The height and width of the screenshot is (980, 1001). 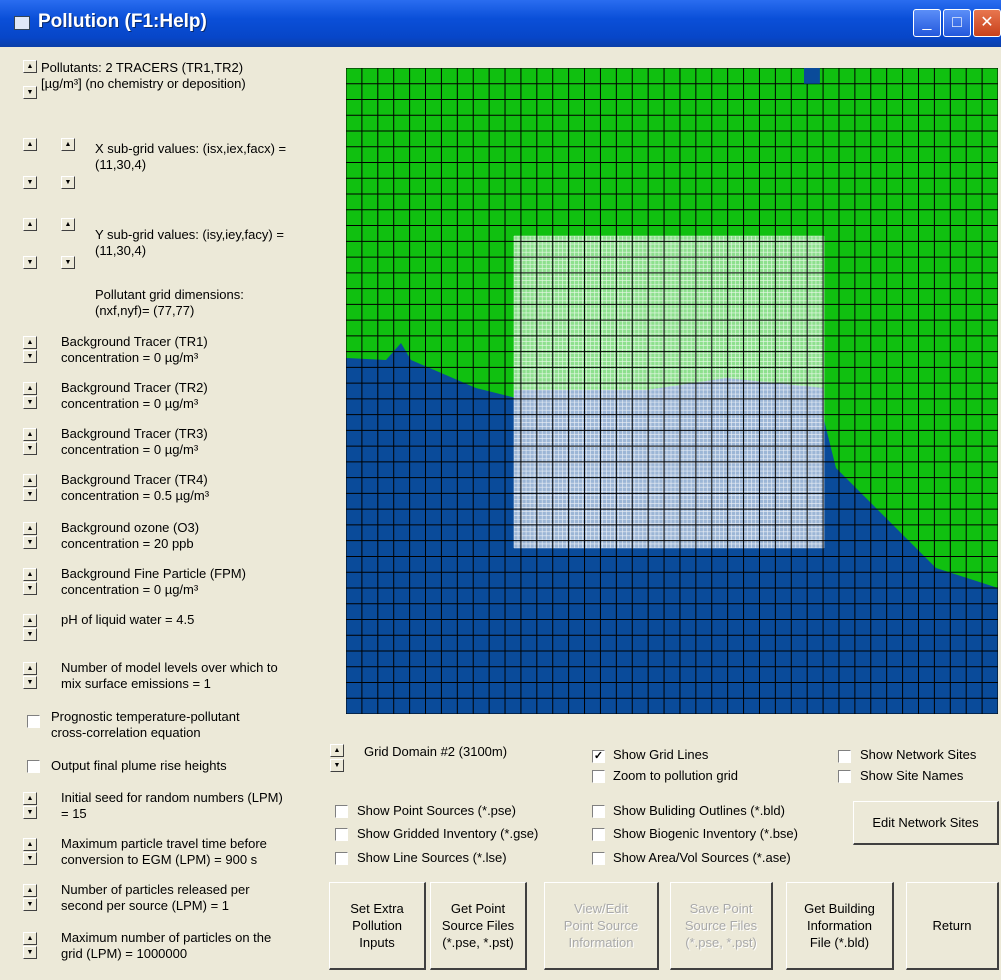 What do you see at coordinates (68, 244) in the screenshot?
I see `ysub-spinner-2: ▲ ▼` at bounding box center [68, 244].